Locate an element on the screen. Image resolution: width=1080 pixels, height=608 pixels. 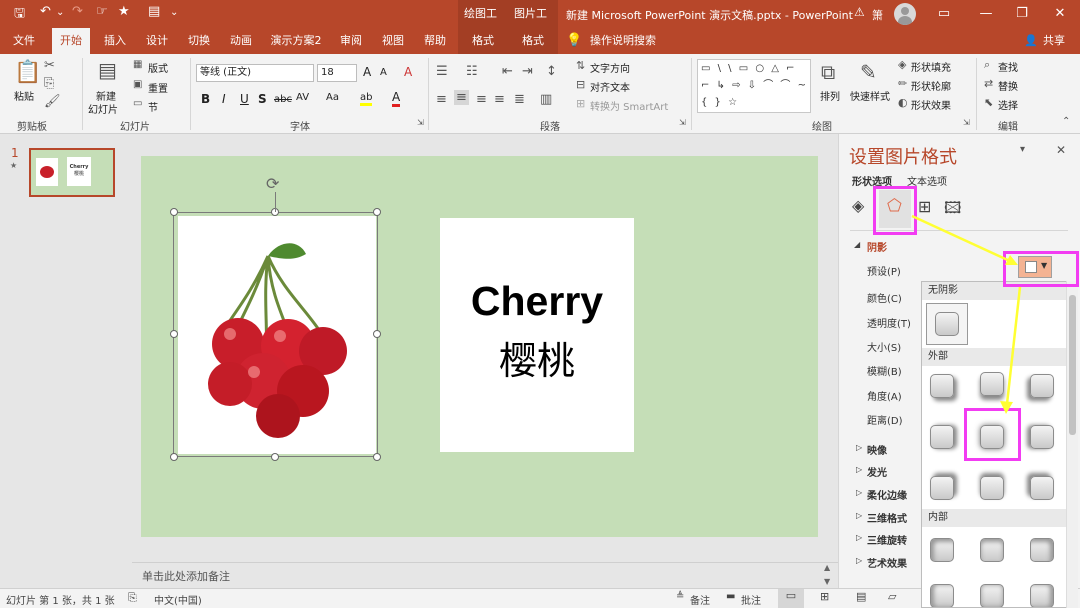
annotation-arrows is located at coordinates (966, 314).